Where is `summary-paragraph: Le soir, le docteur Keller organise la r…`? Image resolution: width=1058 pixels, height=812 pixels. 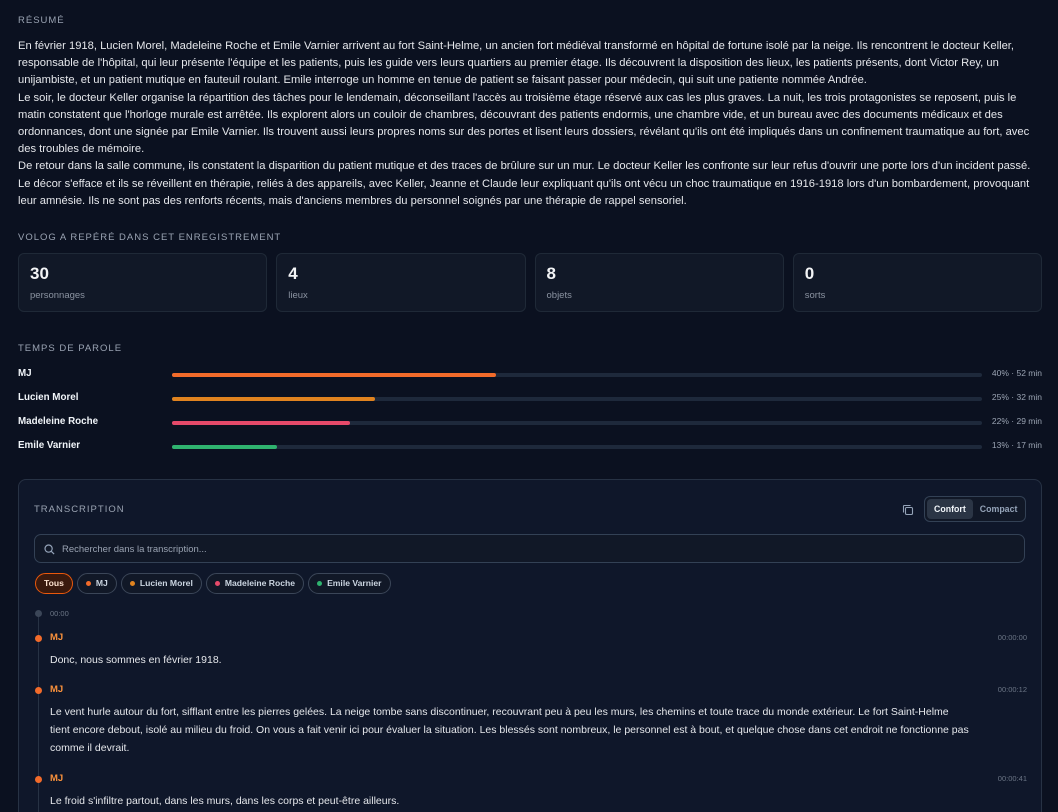
summary-paragraph: Le soir, le docteur Keller organise la r… is located at coordinates (524, 123).